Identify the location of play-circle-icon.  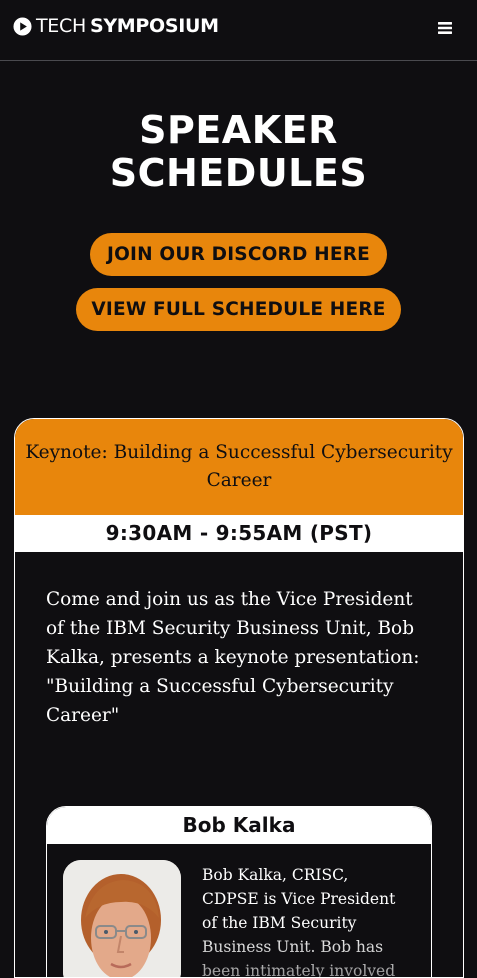
(22, 26).